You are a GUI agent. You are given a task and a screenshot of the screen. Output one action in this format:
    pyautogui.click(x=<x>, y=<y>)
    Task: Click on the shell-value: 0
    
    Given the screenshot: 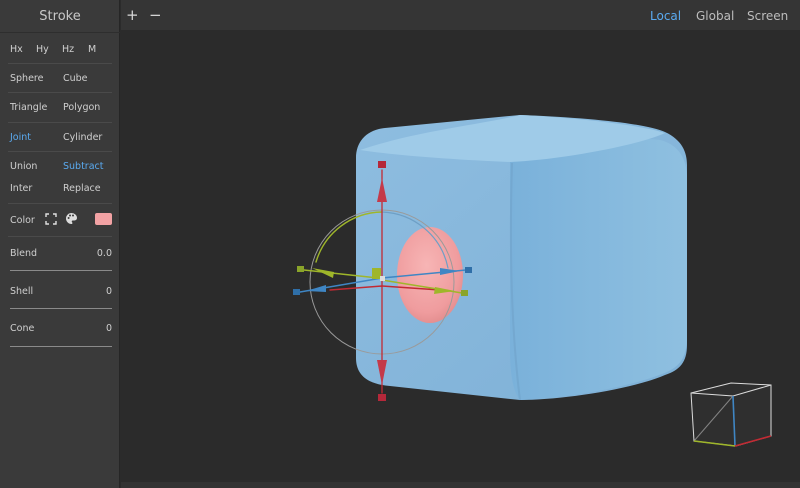 What is the action you would take?
    pyautogui.click(x=108, y=291)
    